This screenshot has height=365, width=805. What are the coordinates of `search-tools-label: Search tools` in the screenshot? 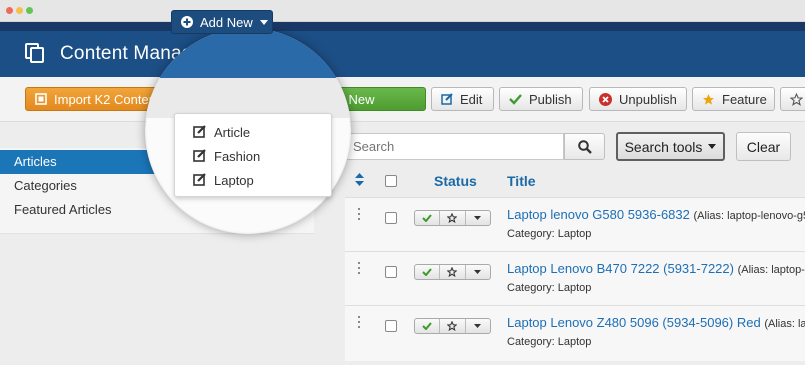 It's located at (663, 146).